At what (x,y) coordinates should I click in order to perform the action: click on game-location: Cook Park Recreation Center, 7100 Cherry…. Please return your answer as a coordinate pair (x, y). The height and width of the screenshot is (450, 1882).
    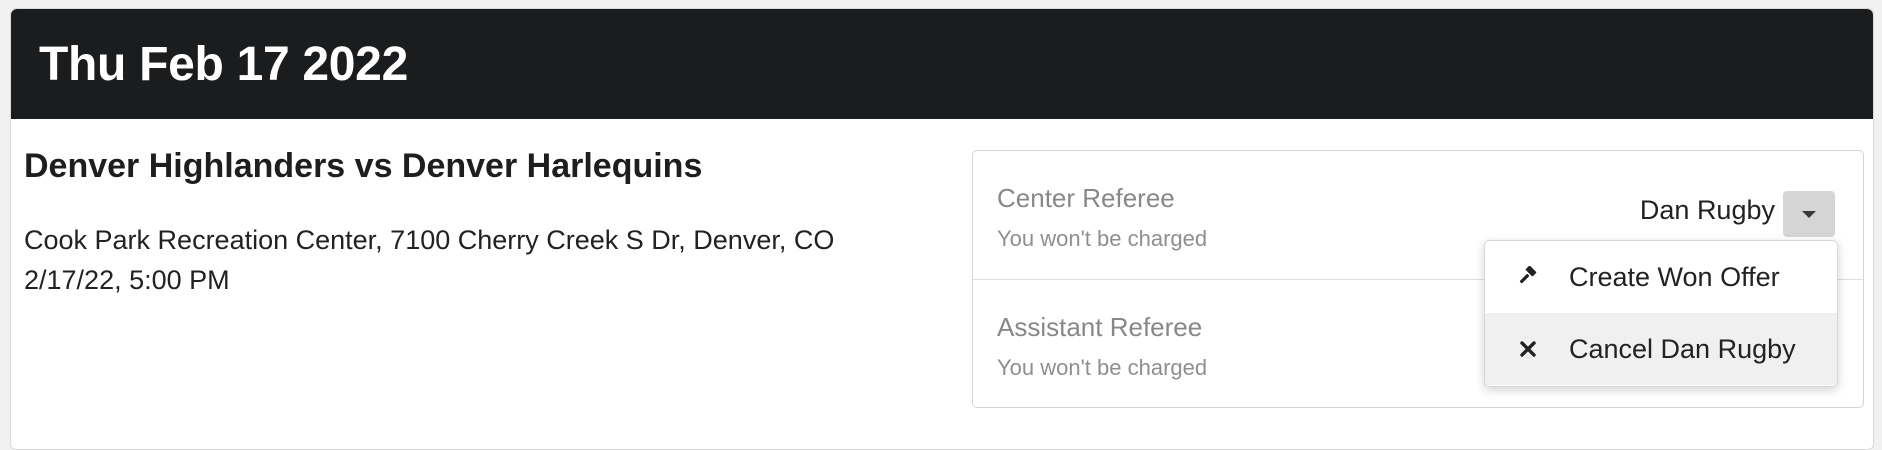
    Looking at the image, I should click on (429, 240).